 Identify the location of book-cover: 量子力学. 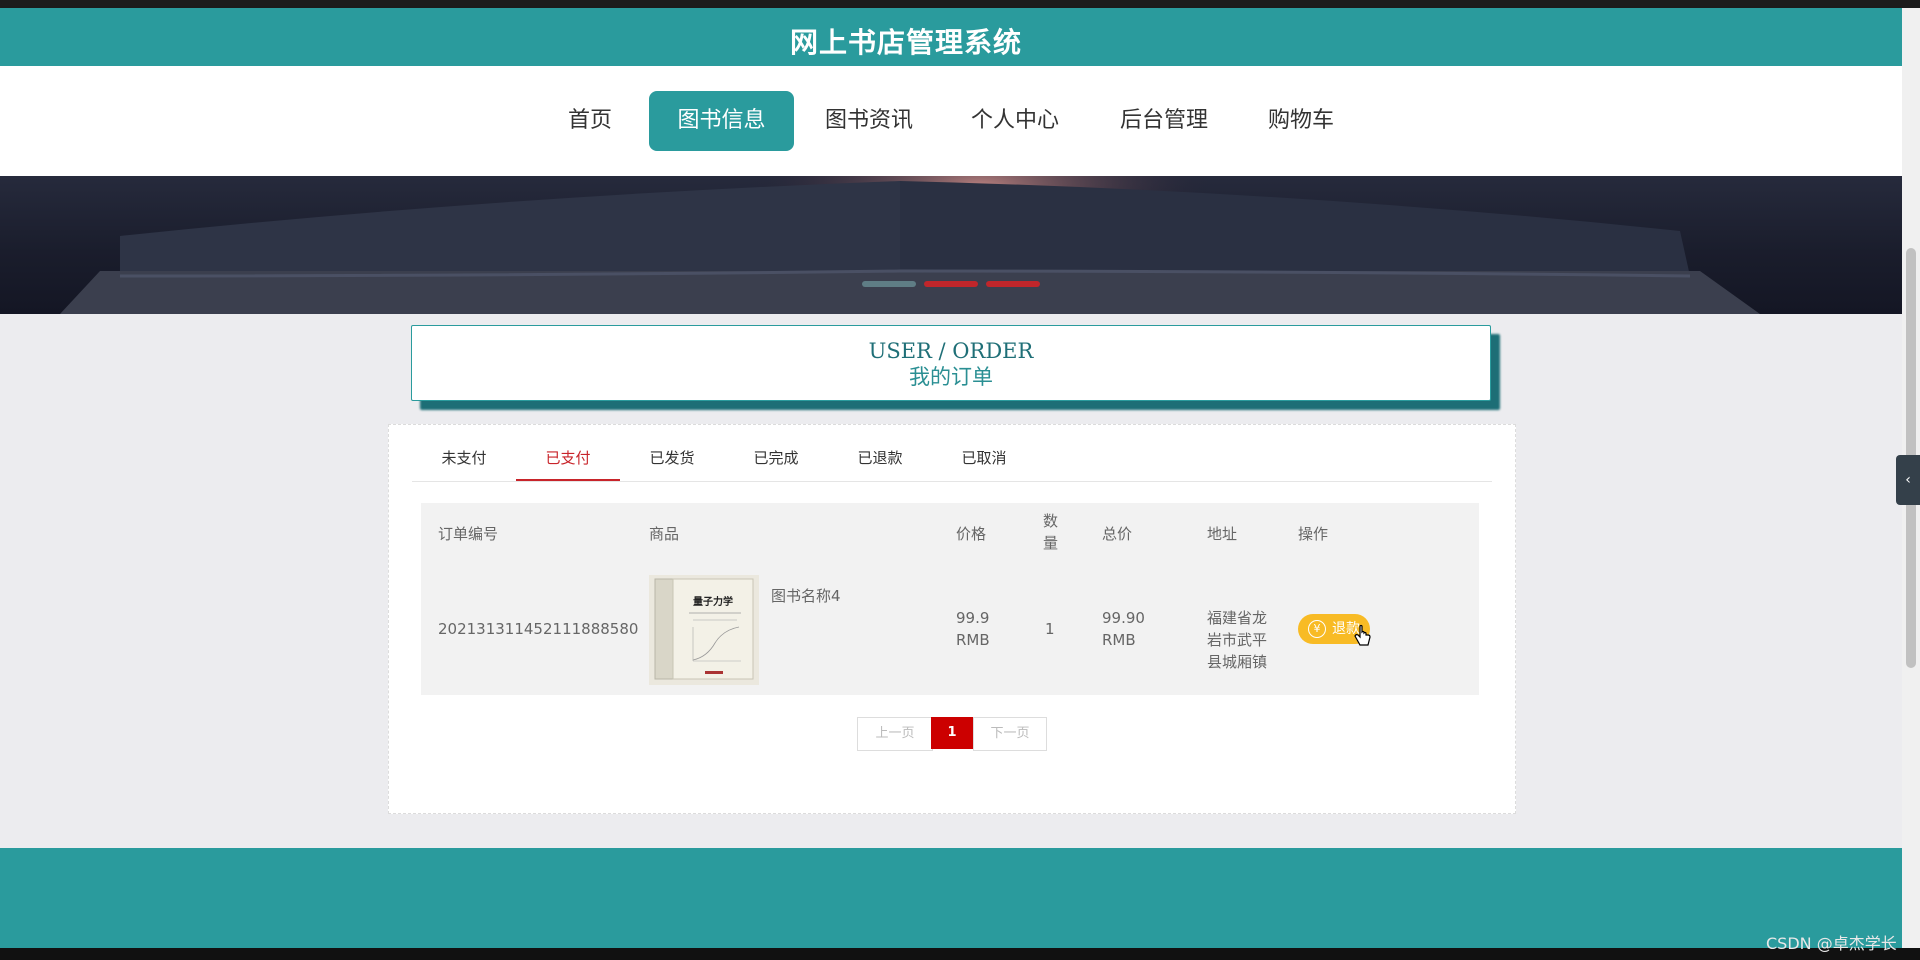
(704, 630).